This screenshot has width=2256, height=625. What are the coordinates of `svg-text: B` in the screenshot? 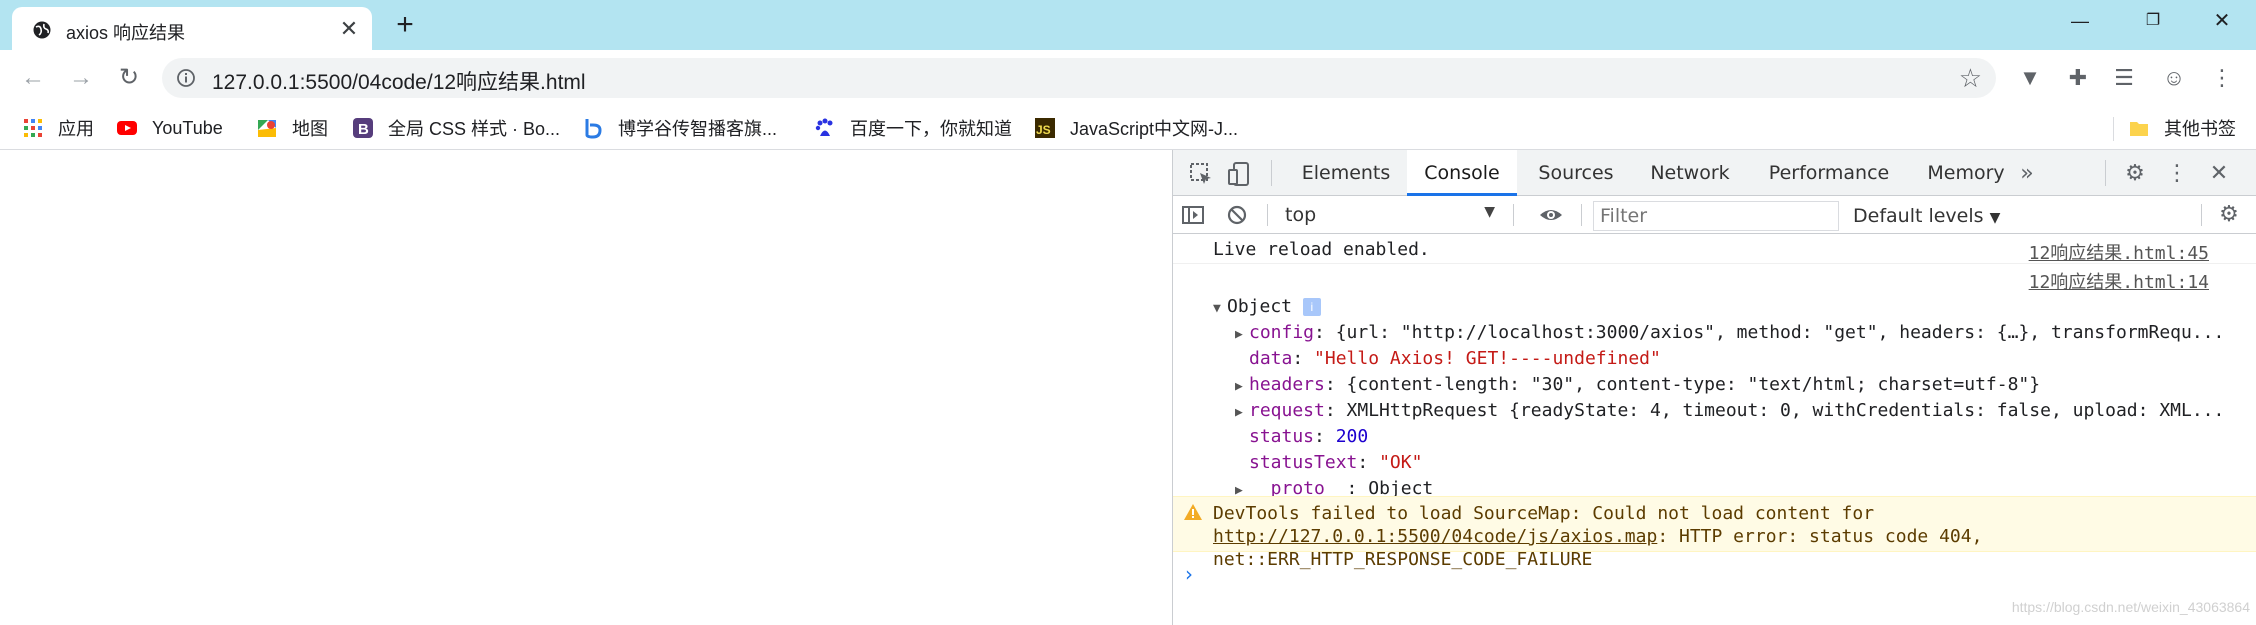 It's located at (363, 129).